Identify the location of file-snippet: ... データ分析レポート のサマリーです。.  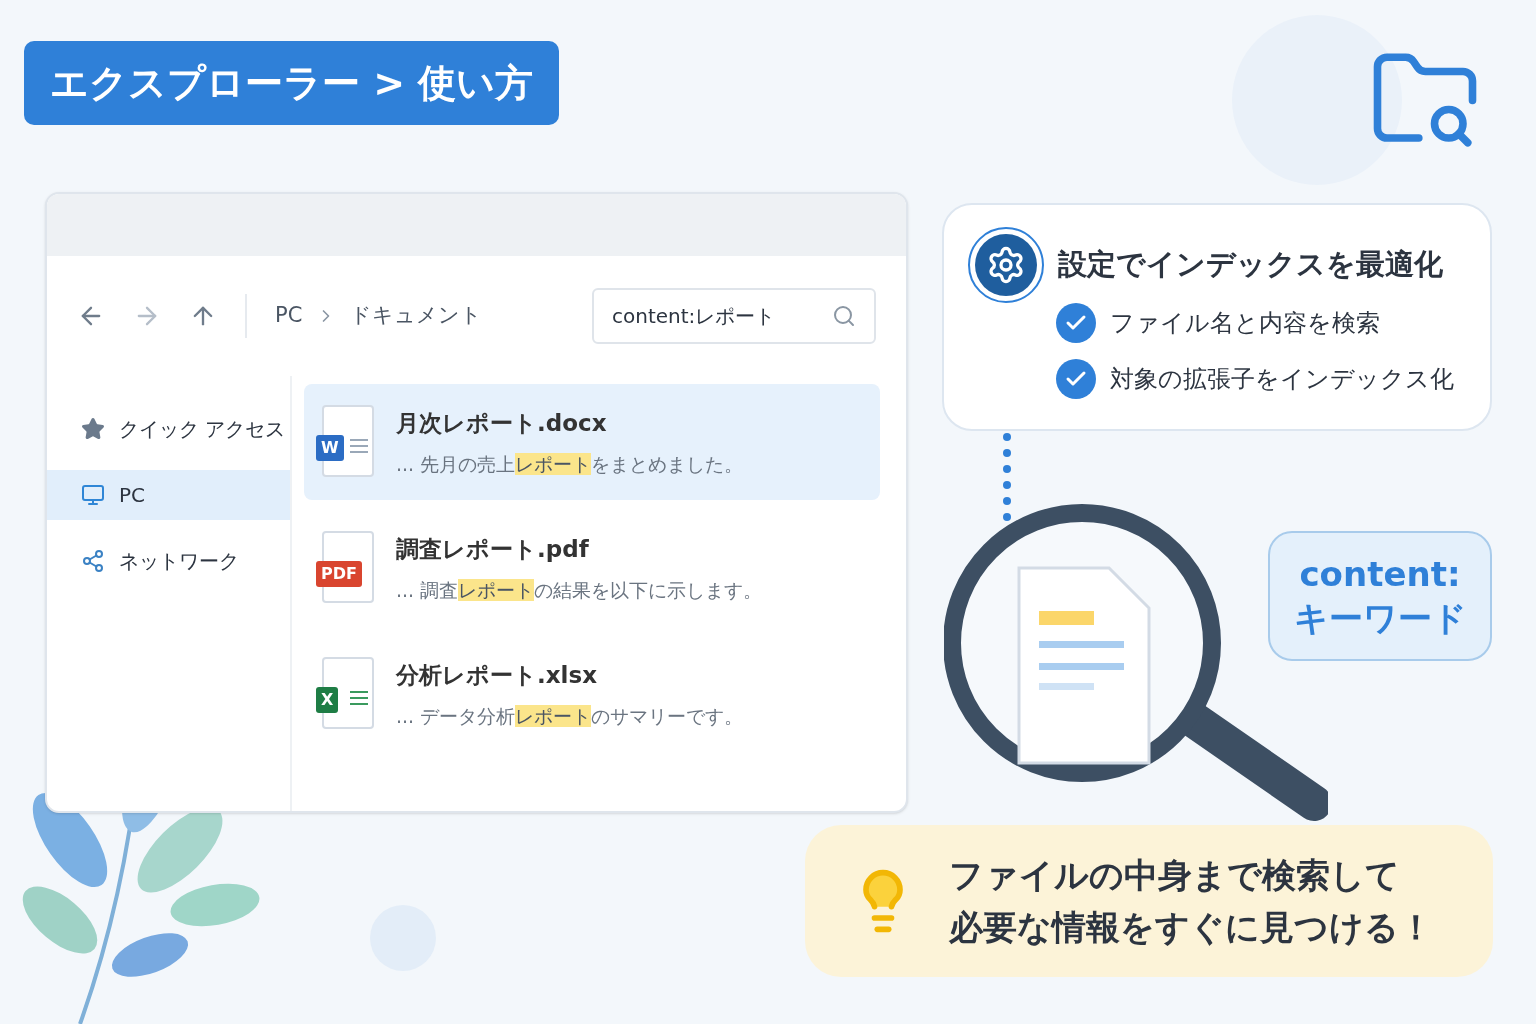
(570, 716).